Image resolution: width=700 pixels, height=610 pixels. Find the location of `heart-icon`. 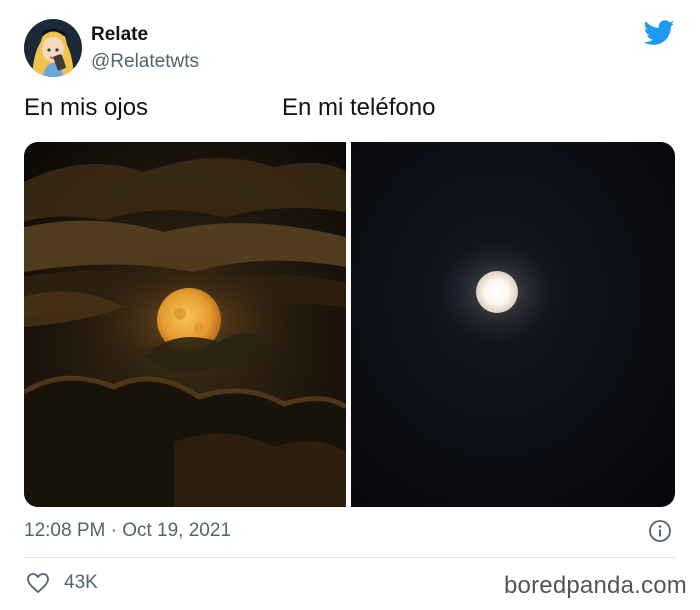

heart-icon is located at coordinates (38, 583).